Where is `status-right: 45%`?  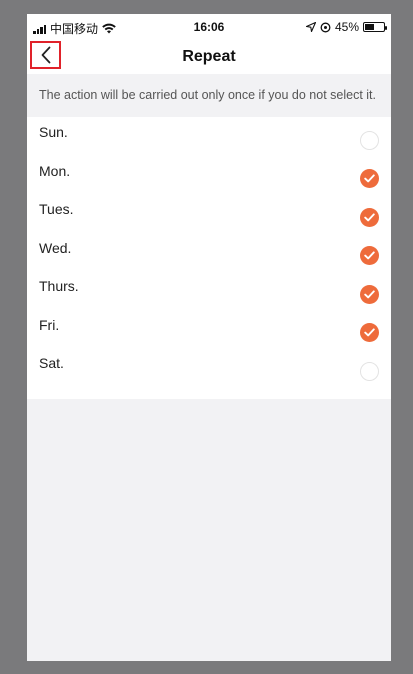 status-right: 45% is located at coordinates (346, 27).